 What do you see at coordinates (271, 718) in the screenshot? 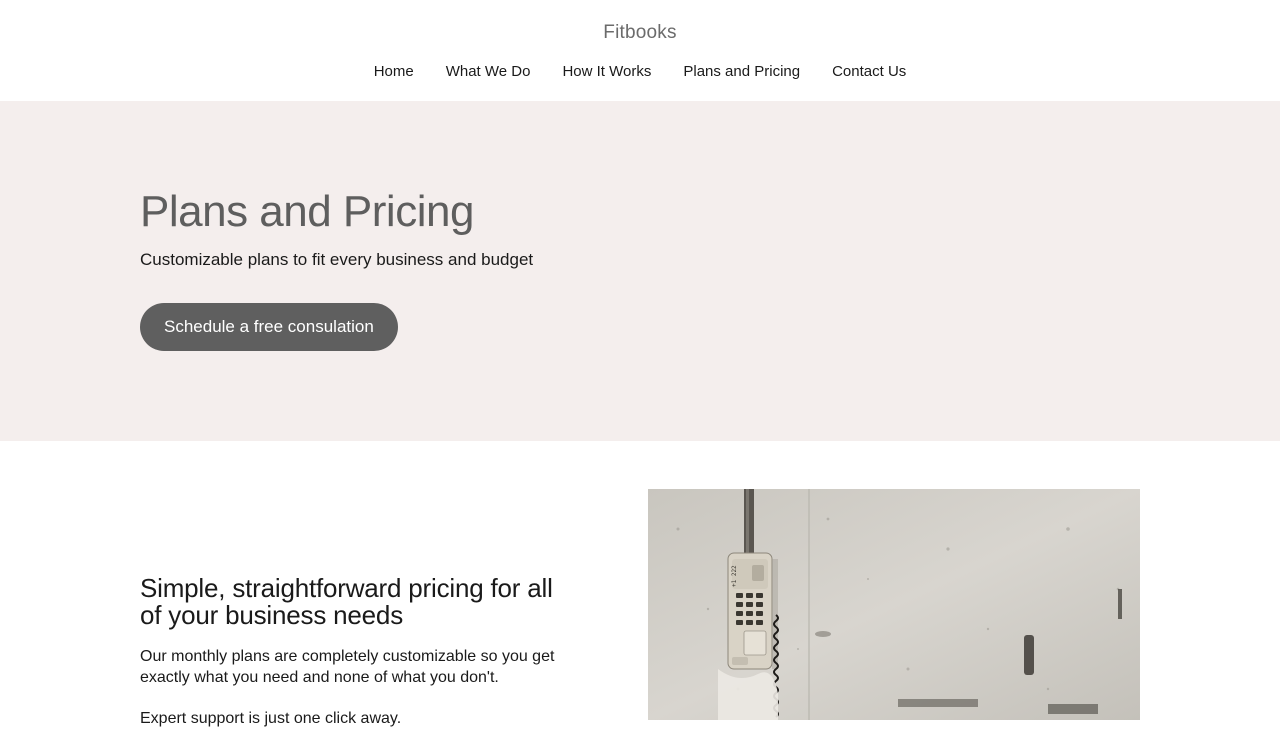
I see `section-body-secondary: Expert support is just one click away.` at bounding box center [271, 718].